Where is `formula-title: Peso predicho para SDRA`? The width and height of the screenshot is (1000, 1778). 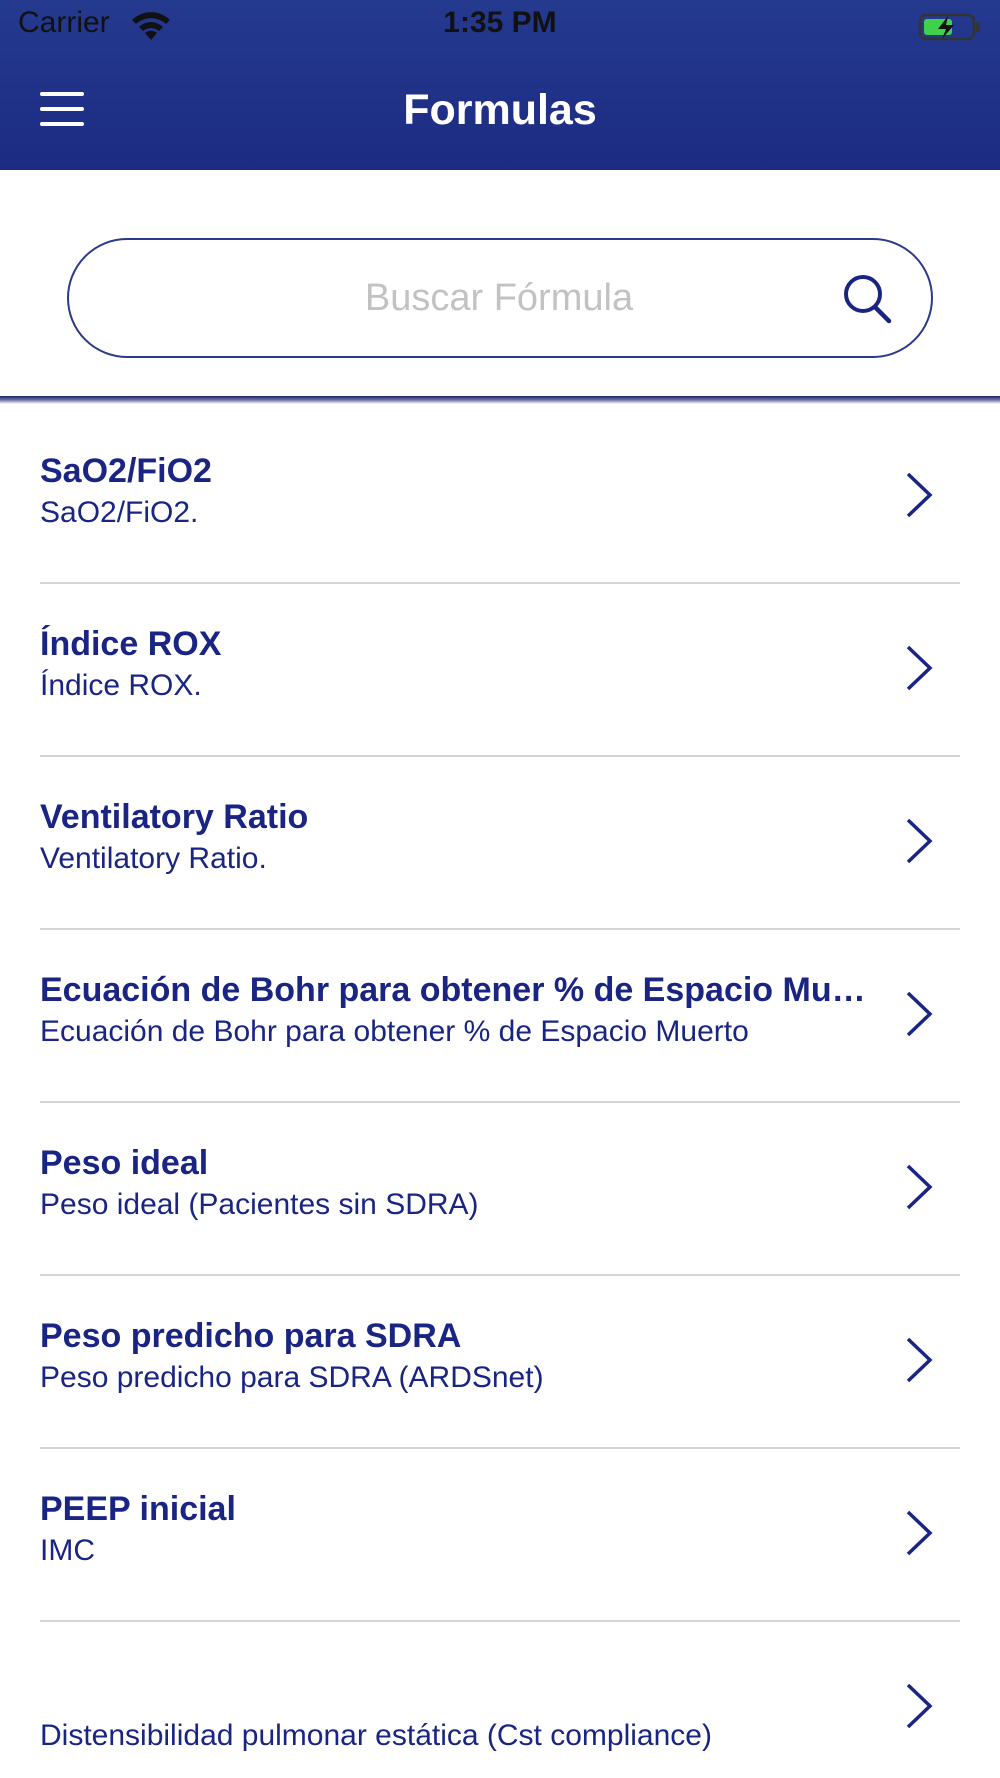
formula-title: Peso predicho para SDRA is located at coordinates (251, 1336).